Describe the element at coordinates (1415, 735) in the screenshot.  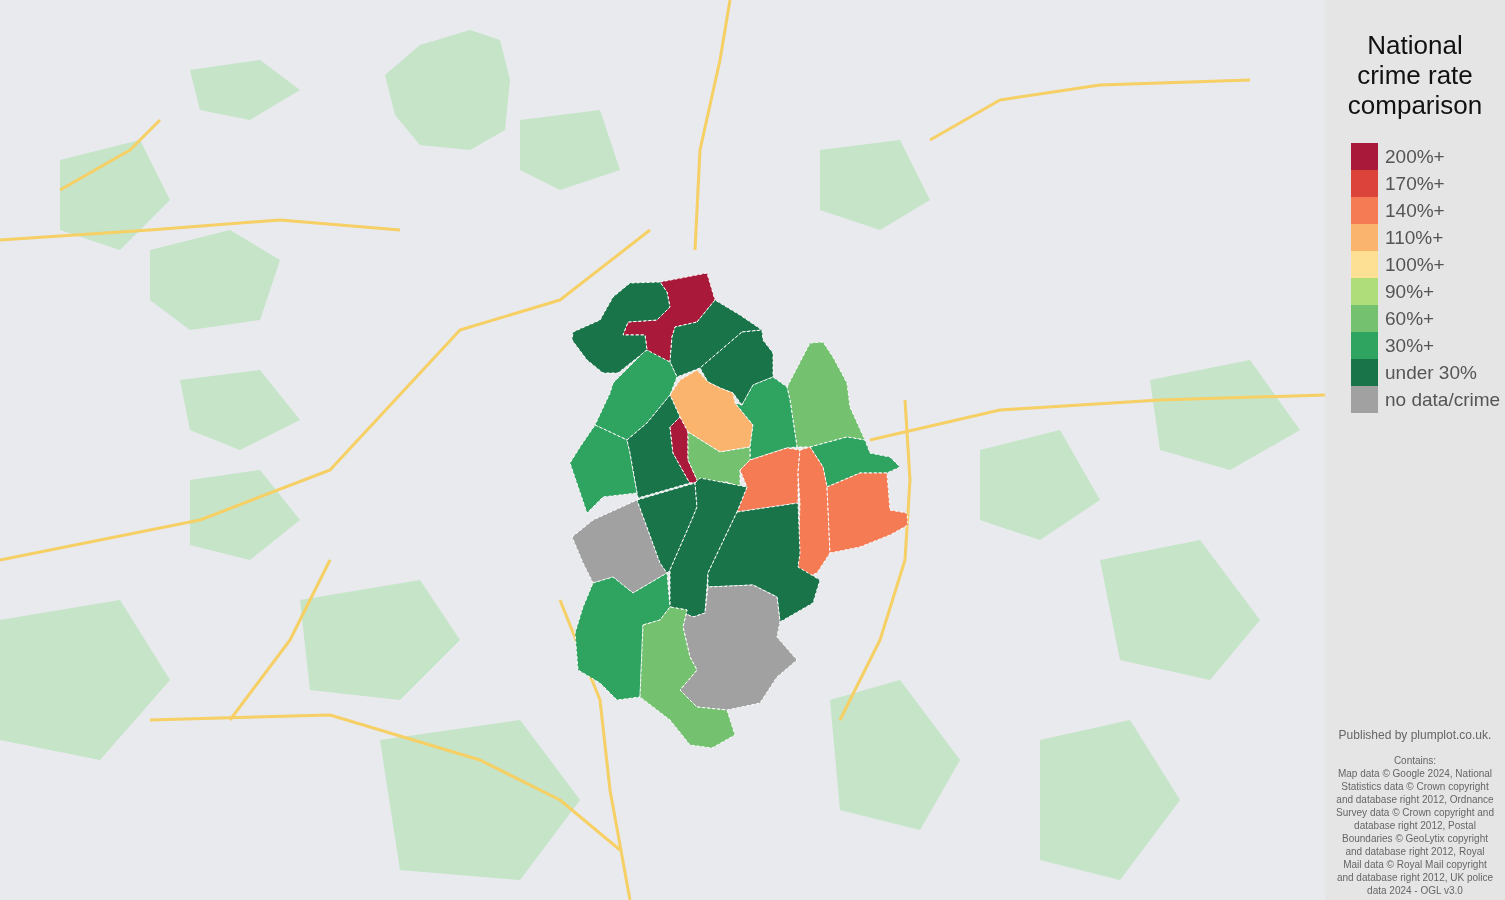
I see `publisher-credit: Published by plumplot.co.uk.` at that location.